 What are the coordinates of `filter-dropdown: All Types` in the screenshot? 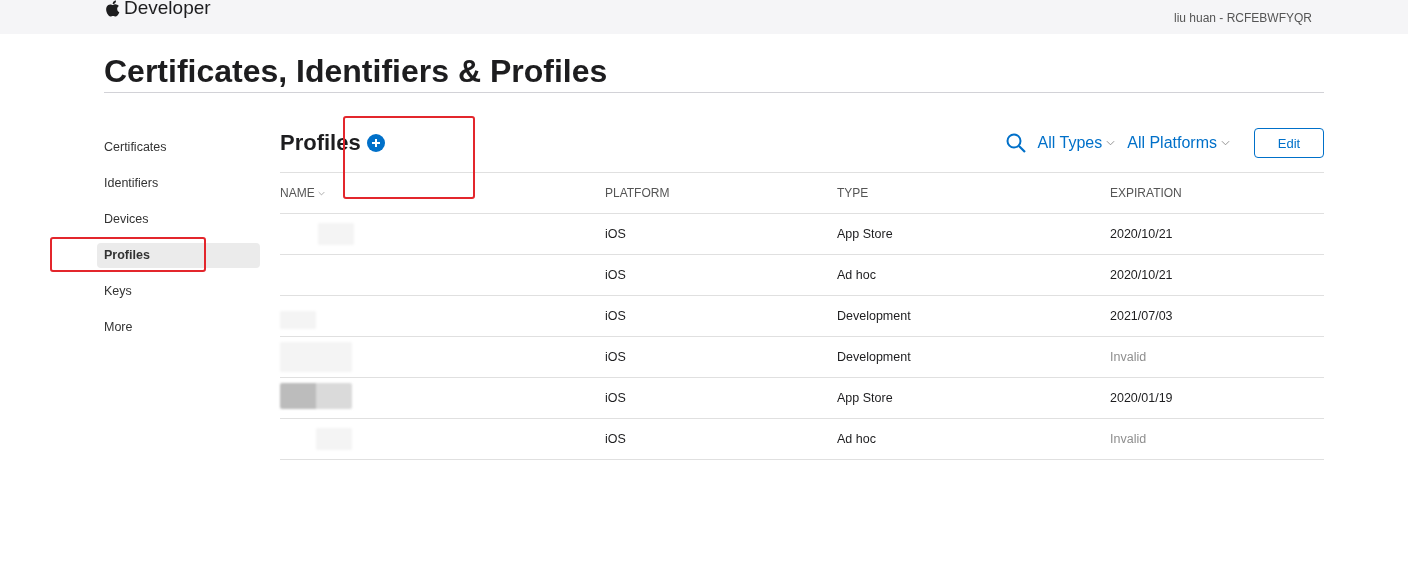 It's located at (1076, 143).